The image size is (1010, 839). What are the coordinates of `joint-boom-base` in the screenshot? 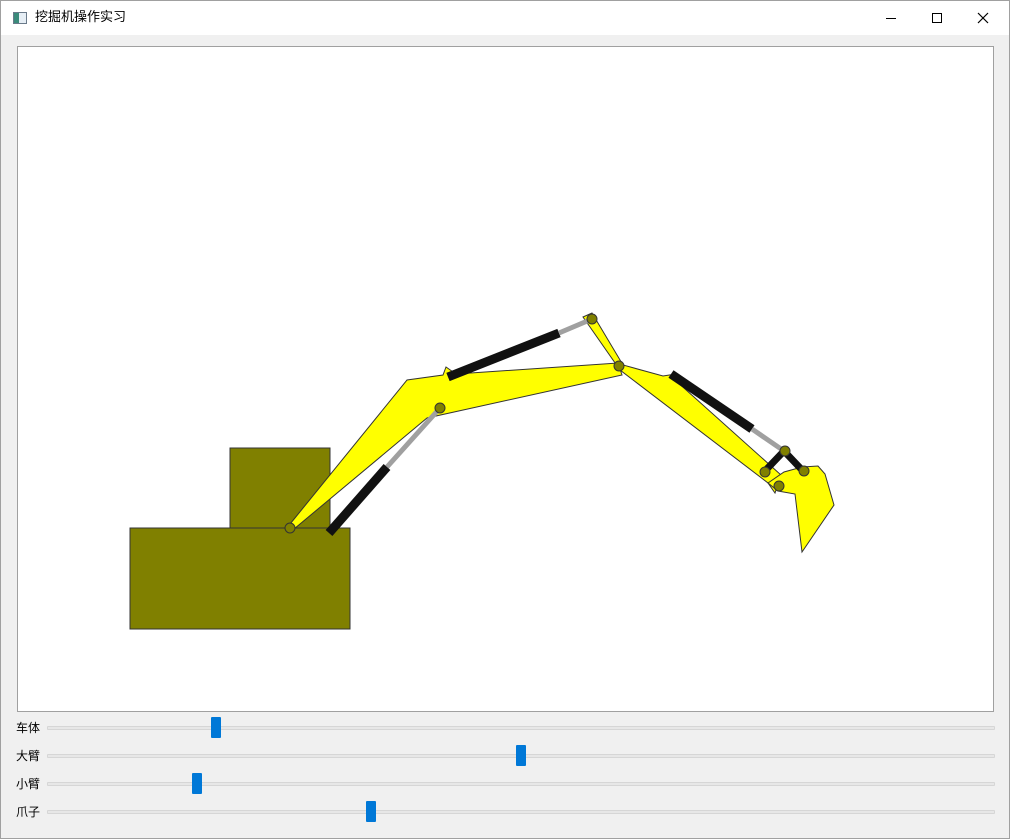 It's located at (290, 528).